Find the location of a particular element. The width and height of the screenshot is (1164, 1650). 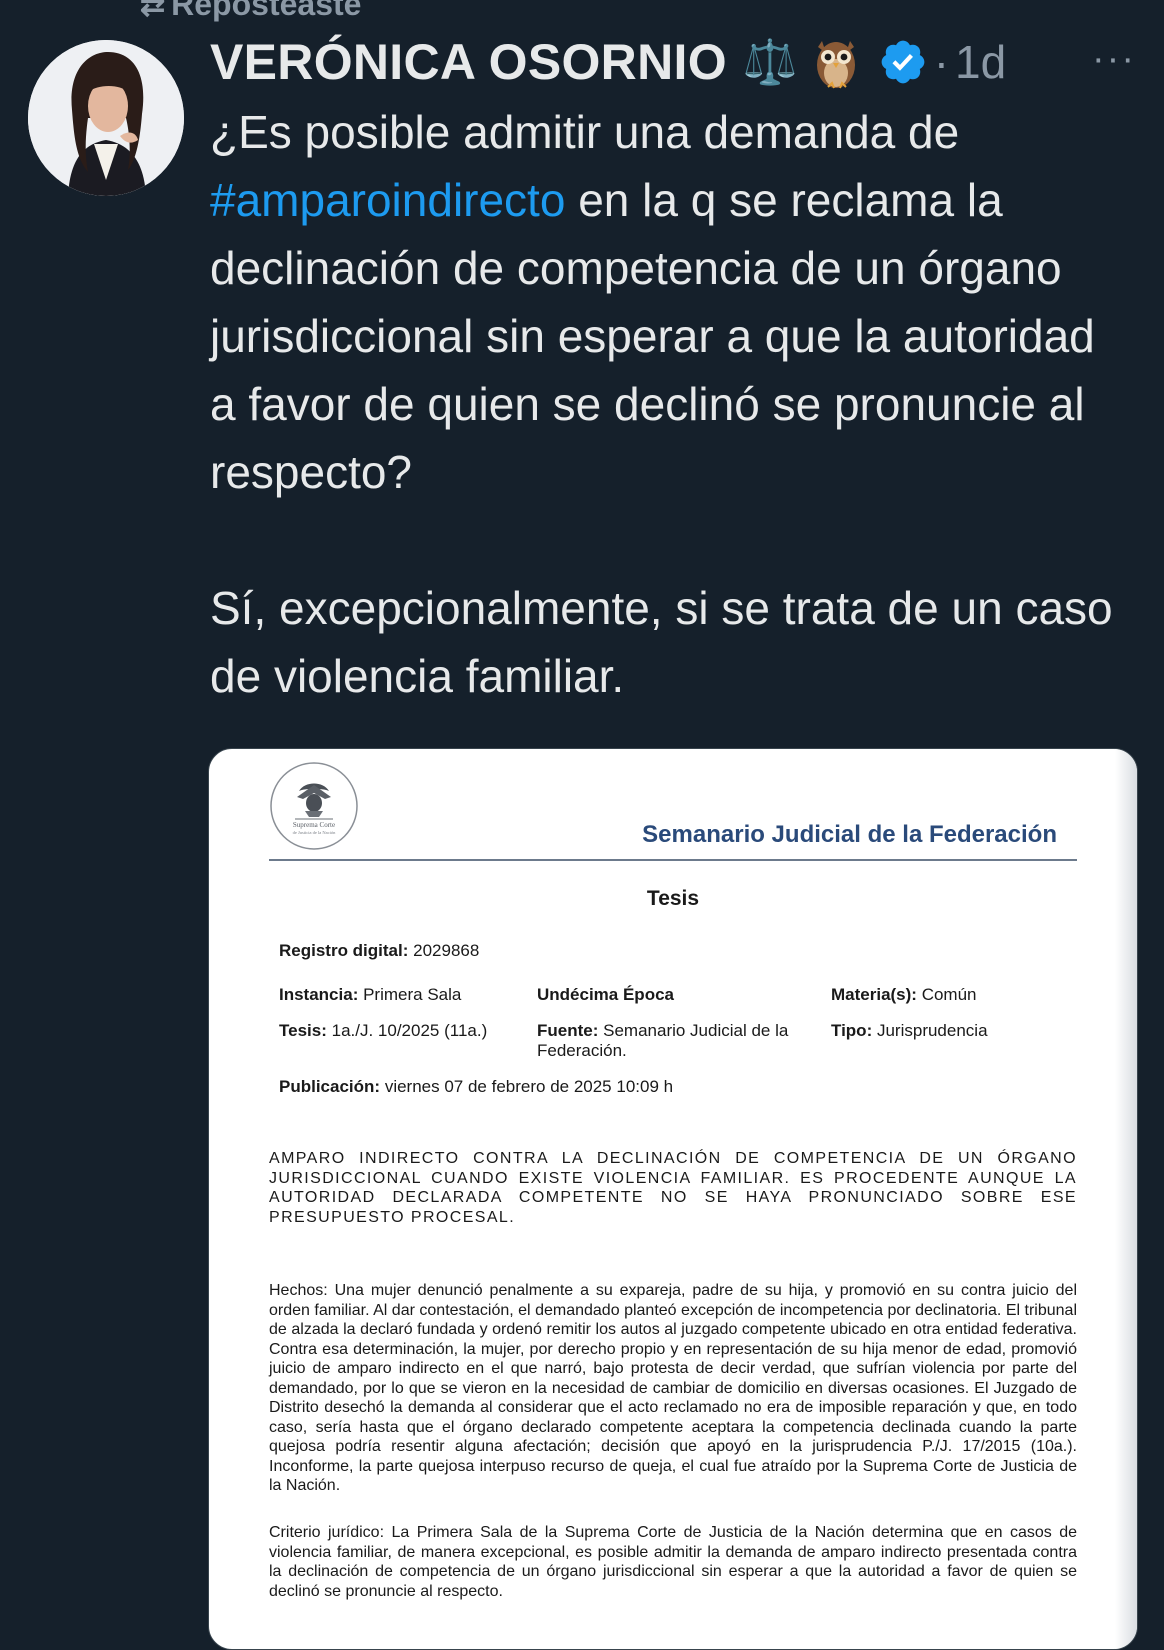

owl-icon is located at coordinates (835, 65).